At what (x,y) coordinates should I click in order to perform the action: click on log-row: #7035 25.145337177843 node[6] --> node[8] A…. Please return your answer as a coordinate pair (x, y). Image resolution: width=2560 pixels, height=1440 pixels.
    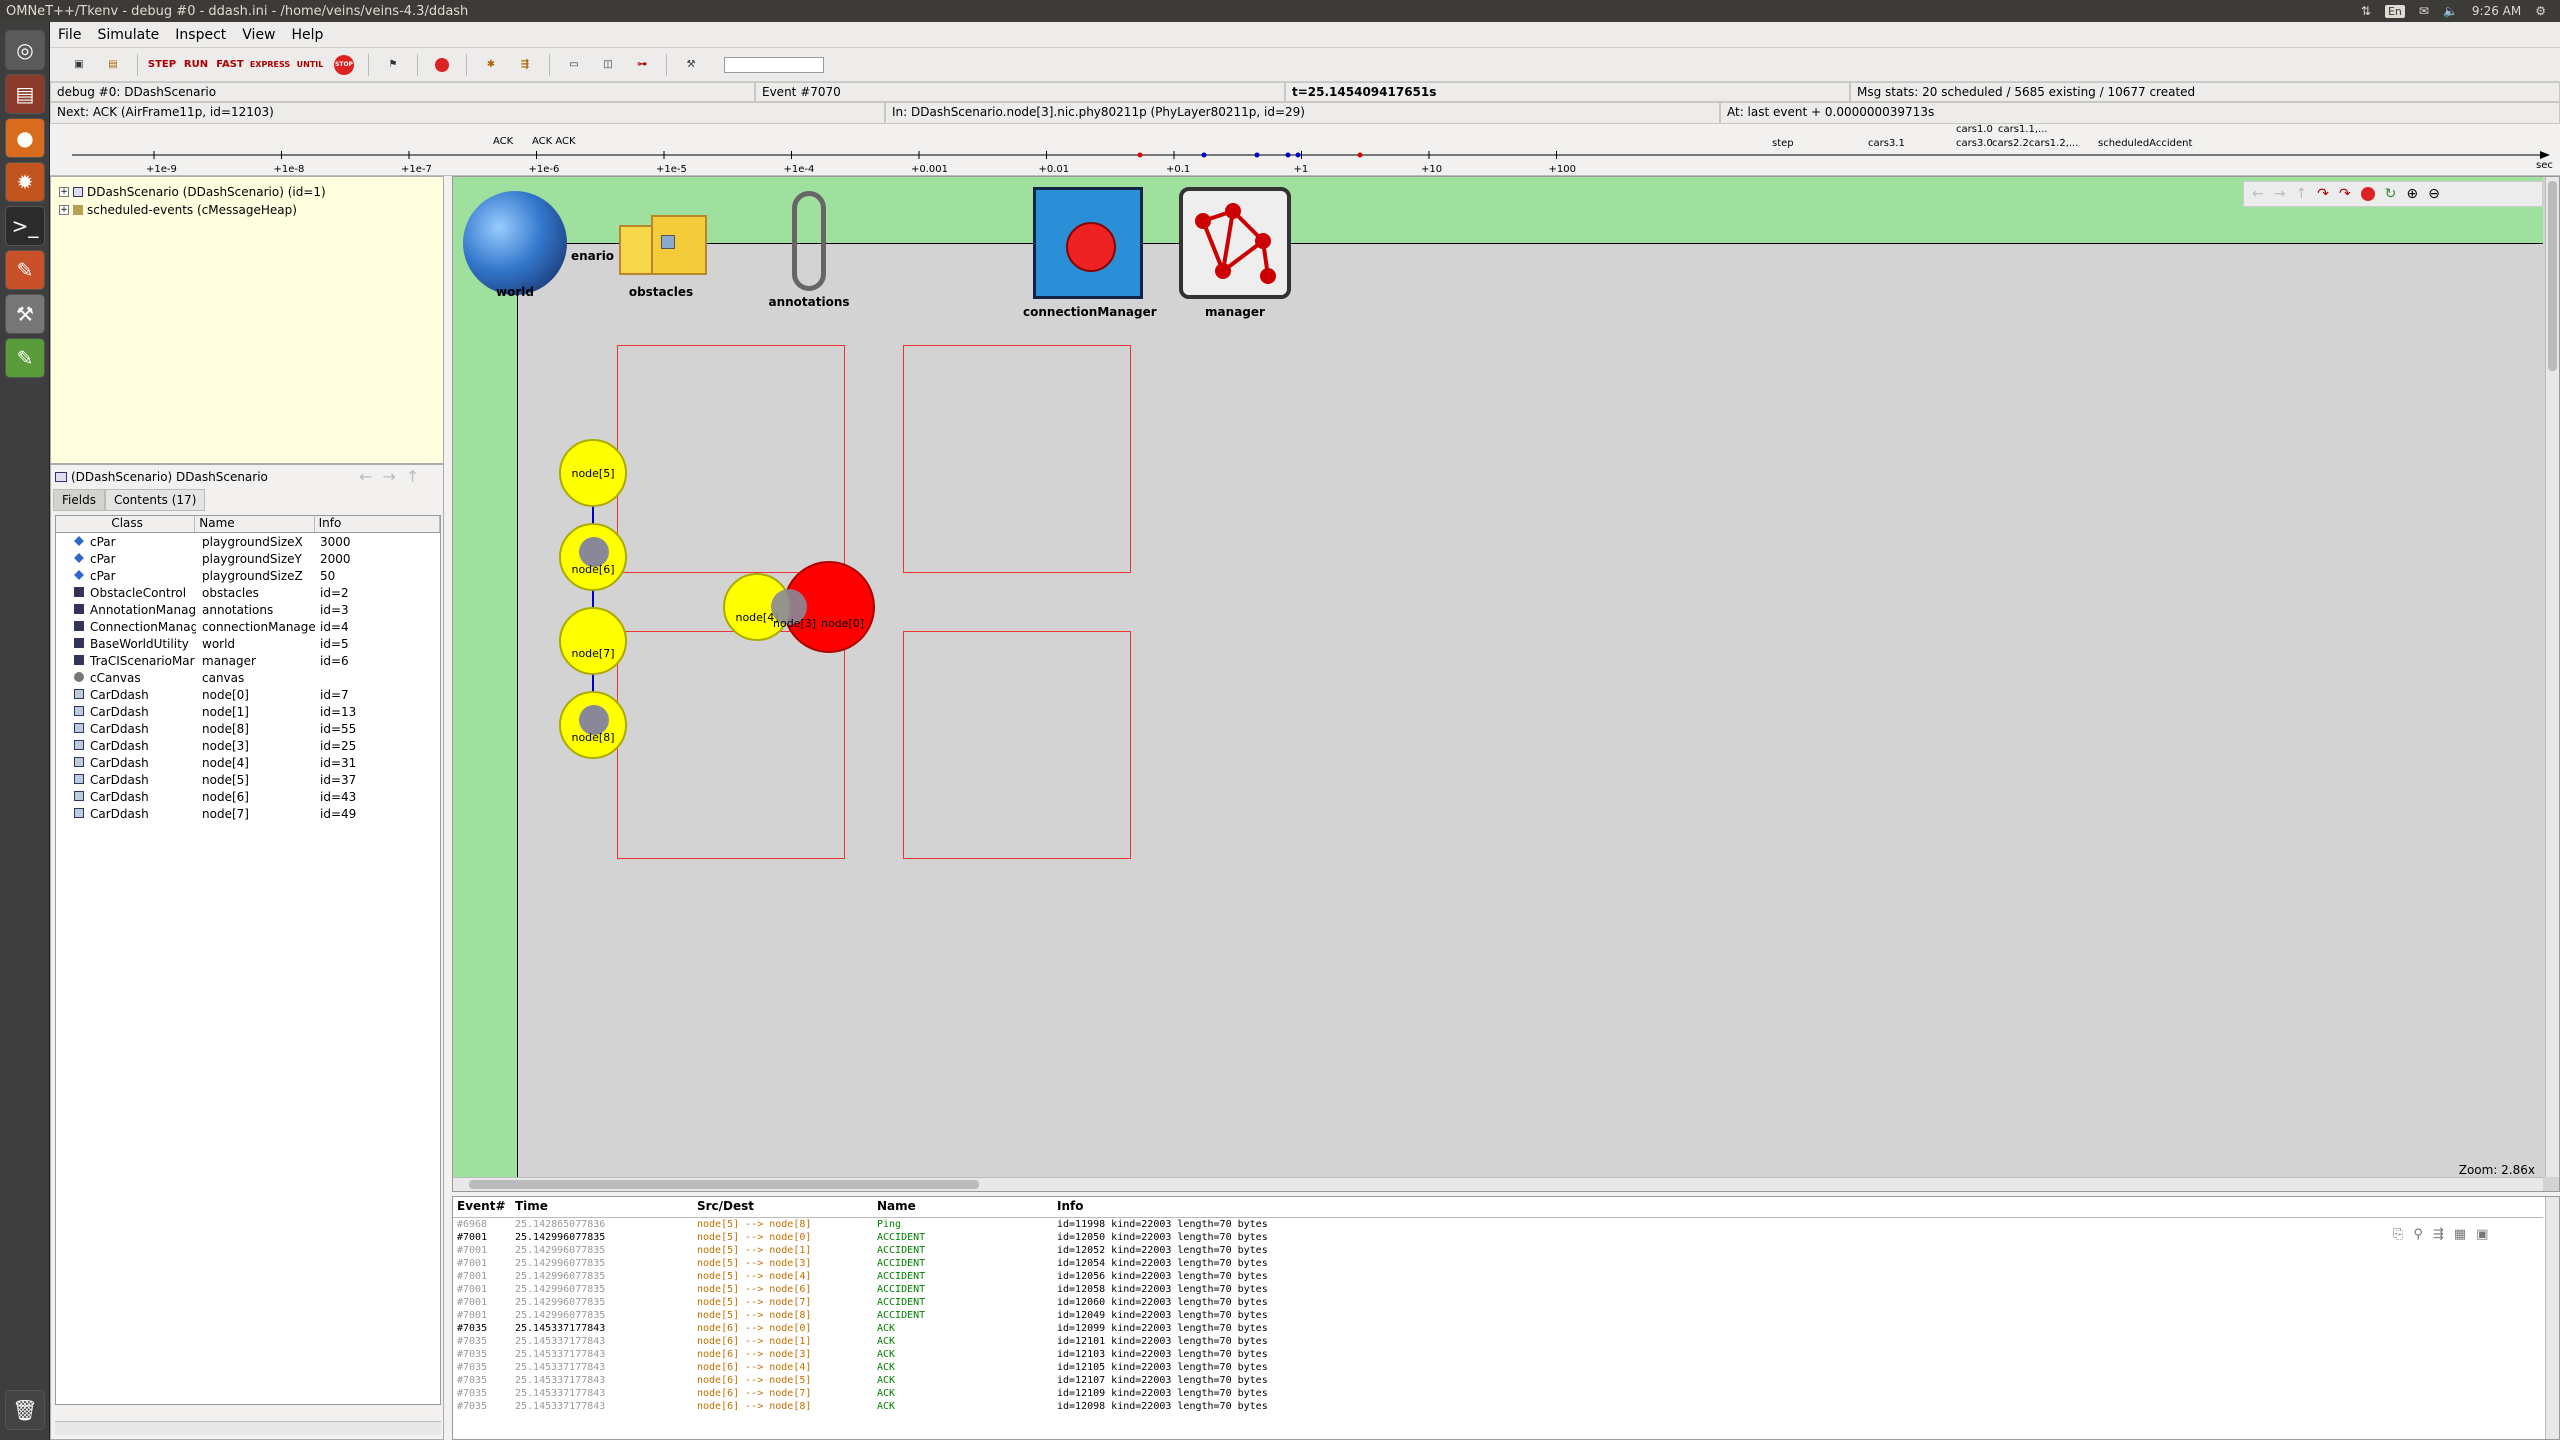
    Looking at the image, I should click on (1498, 1407).